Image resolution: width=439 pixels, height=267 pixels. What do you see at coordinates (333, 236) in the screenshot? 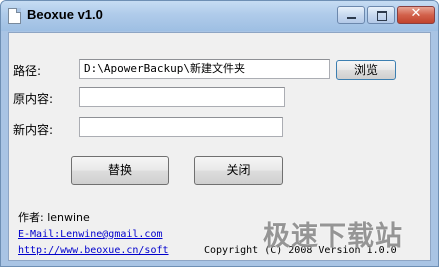
I see `watermark-text: 极速下载站` at bounding box center [333, 236].